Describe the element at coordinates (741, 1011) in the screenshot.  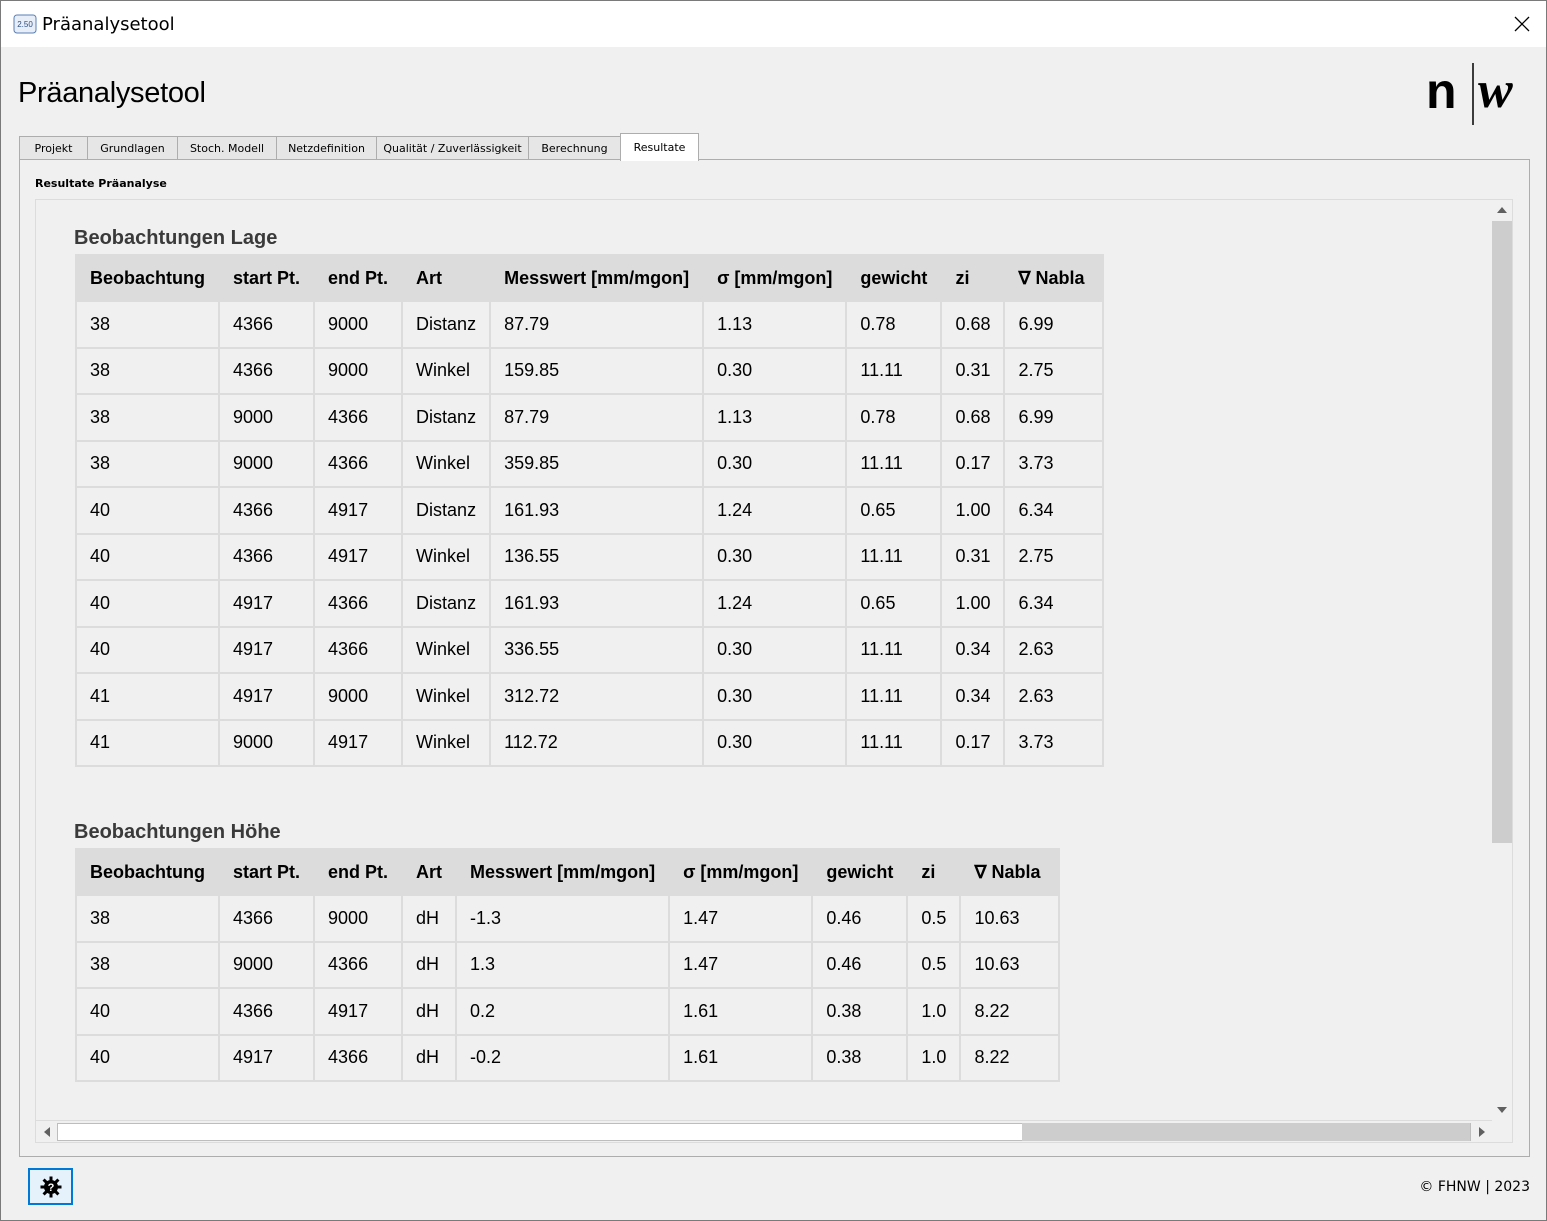
I see `table-cell: 1.61` at that location.